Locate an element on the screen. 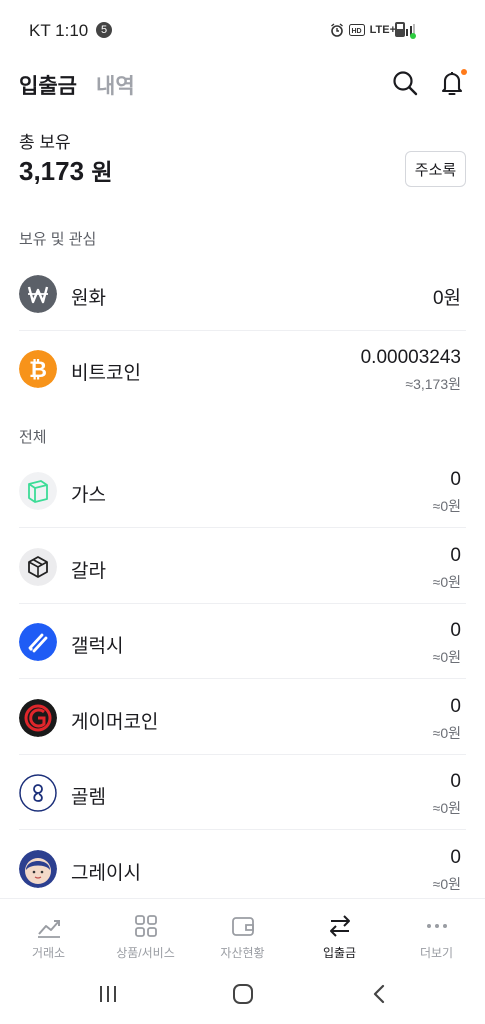 This screenshot has width=485, height=1024. svg-text: HD is located at coordinates (356, 31).